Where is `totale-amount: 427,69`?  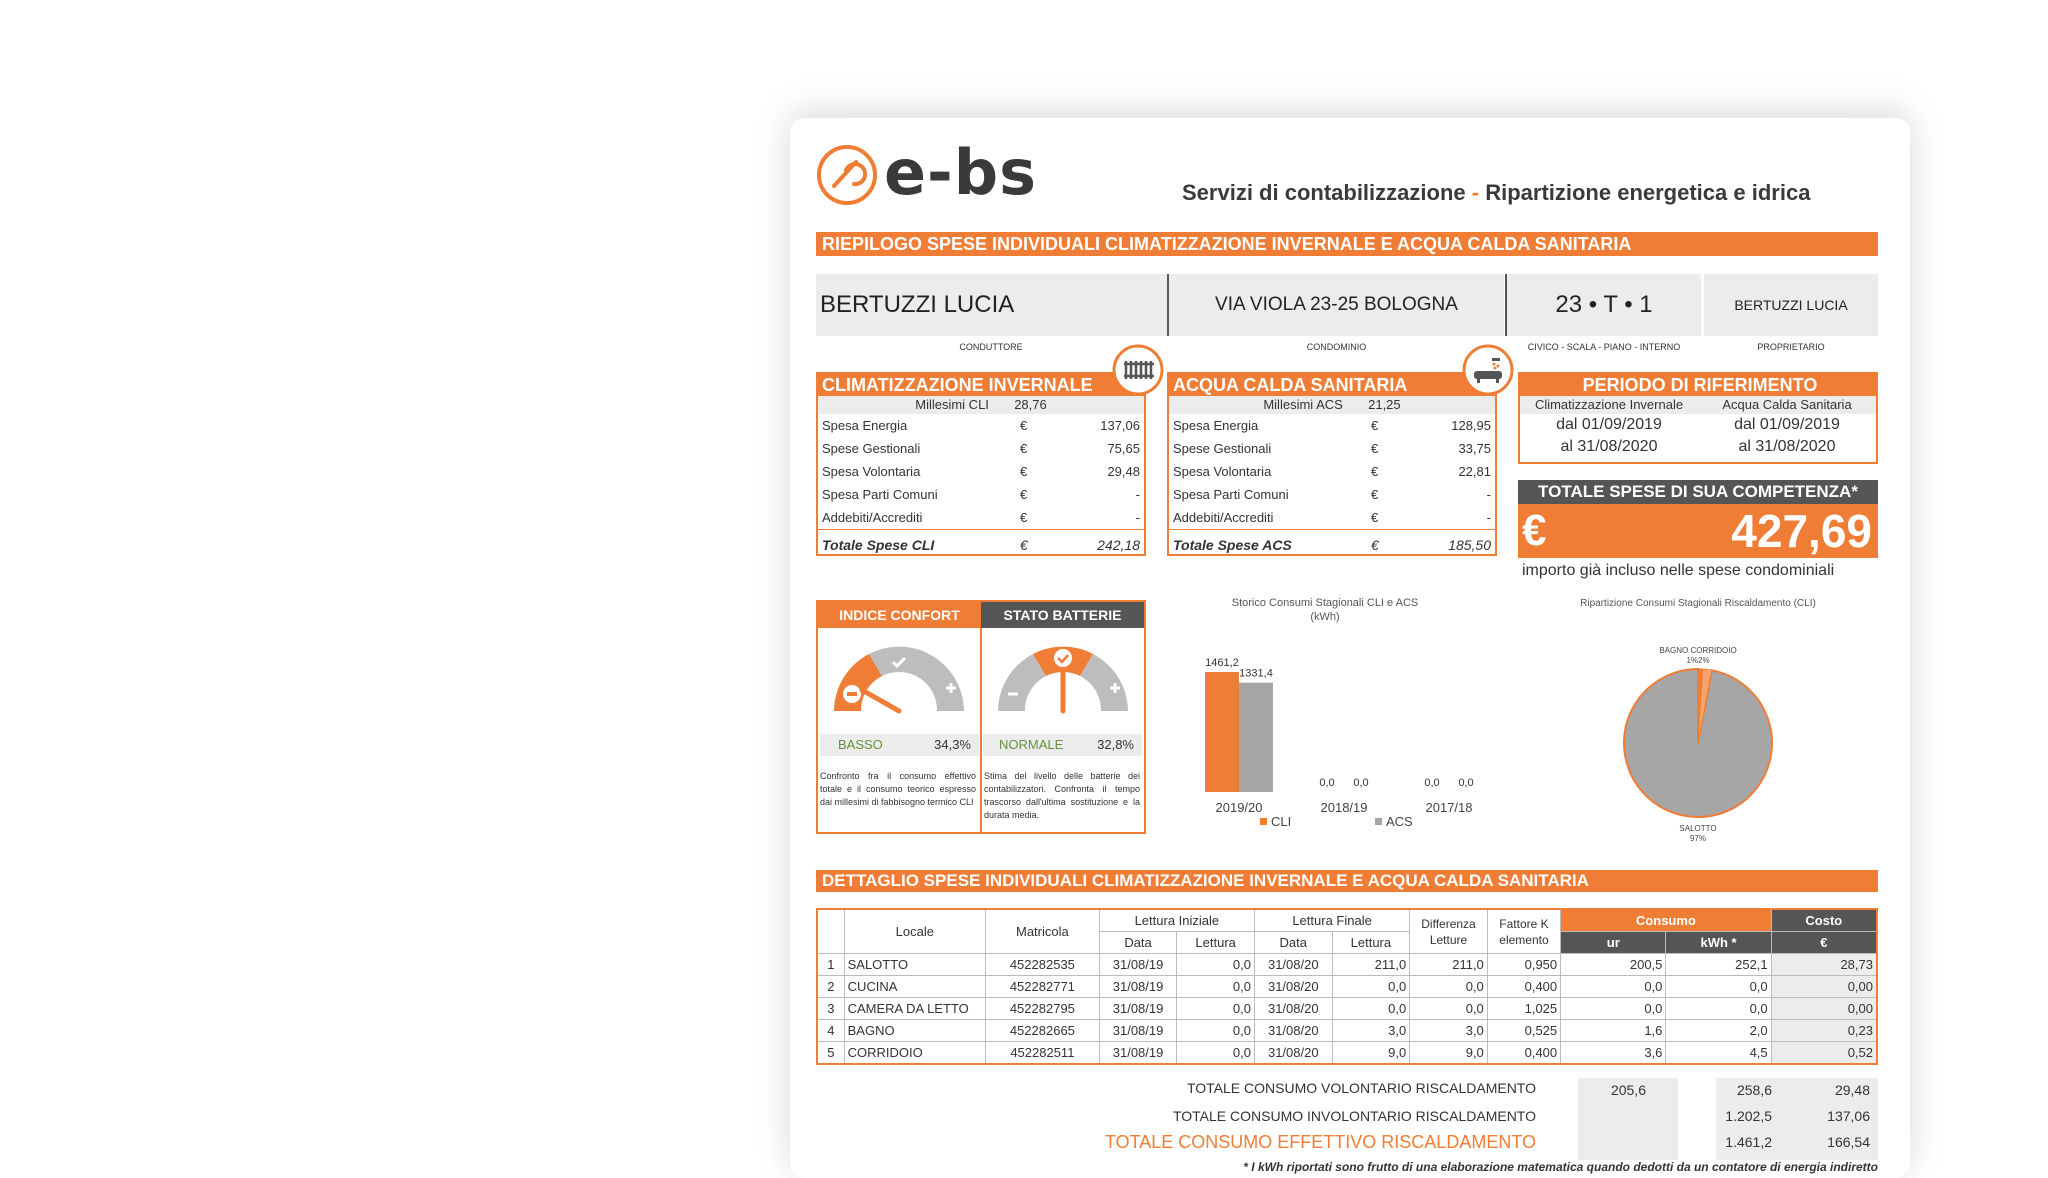
totale-amount: 427,69 is located at coordinates (1801, 531).